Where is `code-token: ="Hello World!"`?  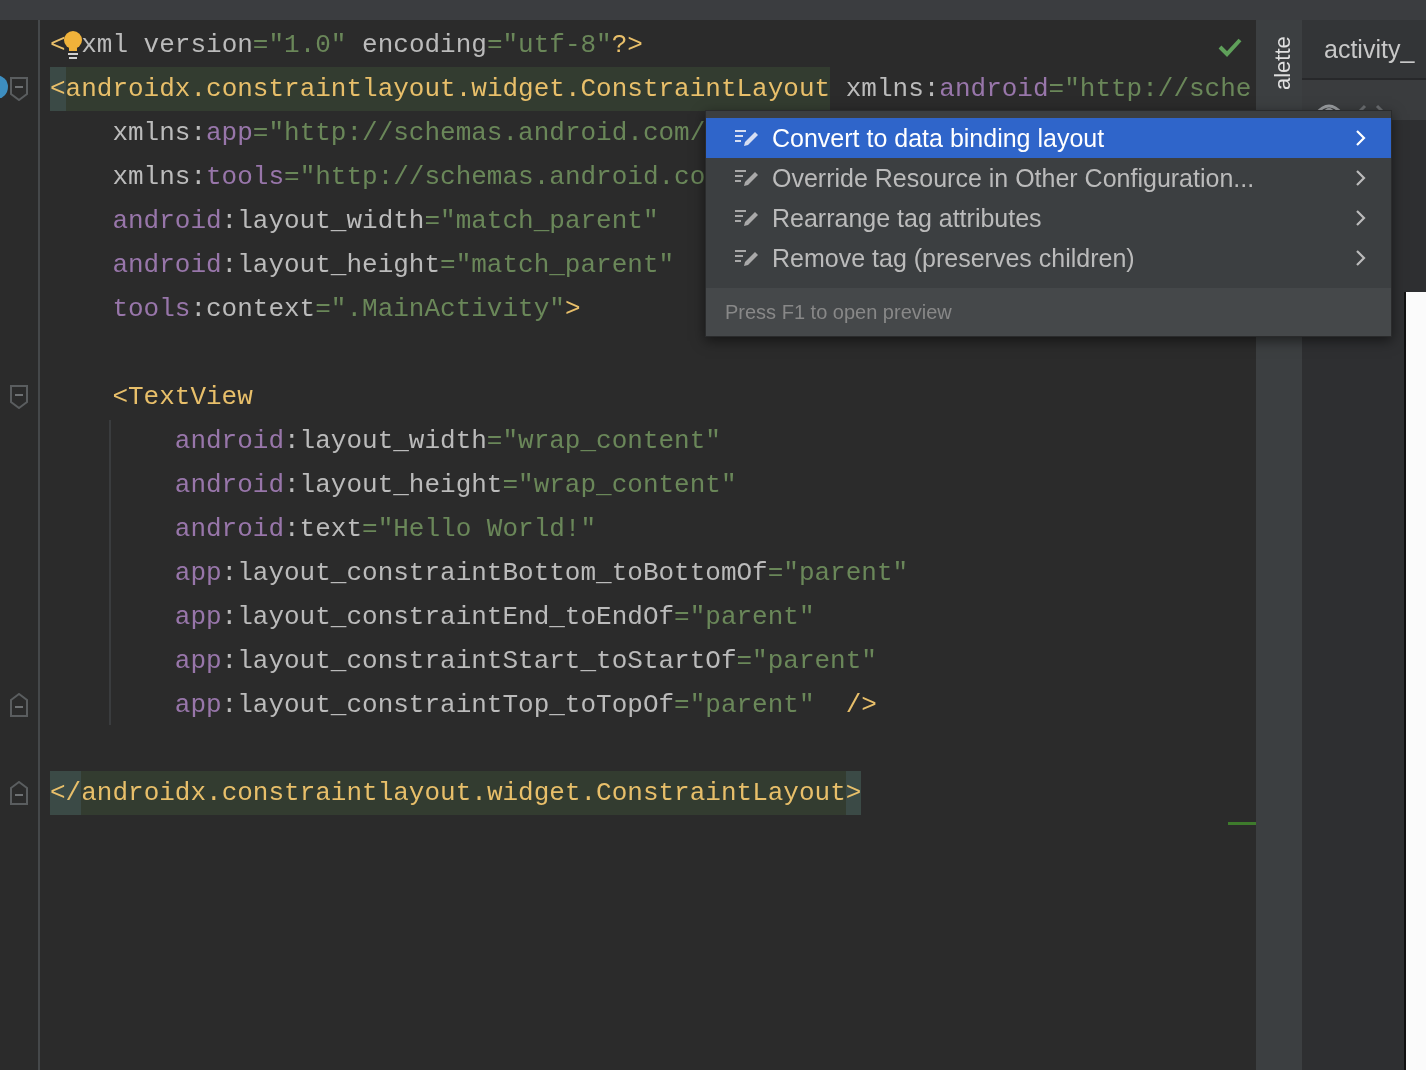 code-token: ="Hello World!" is located at coordinates (479, 529).